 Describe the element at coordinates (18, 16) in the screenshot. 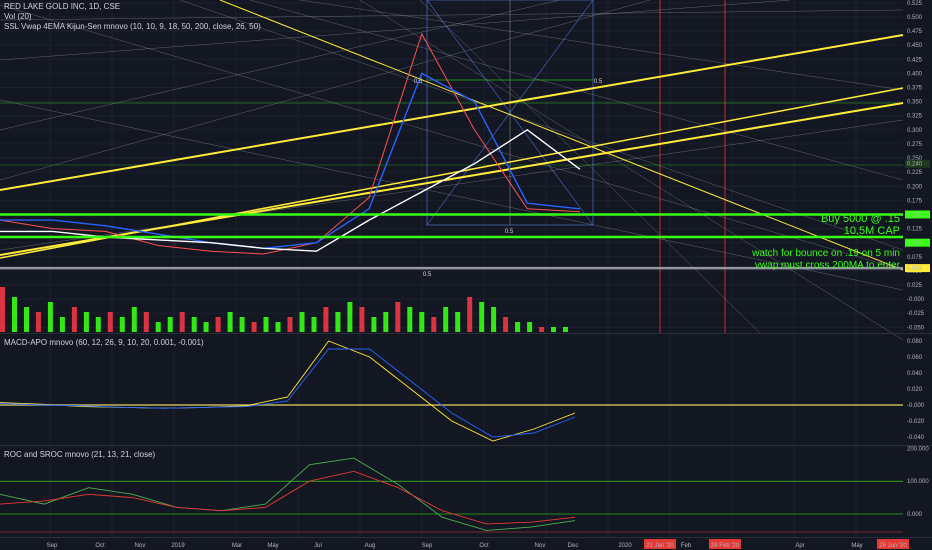

I see `volume-legend: Vol (20)` at that location.